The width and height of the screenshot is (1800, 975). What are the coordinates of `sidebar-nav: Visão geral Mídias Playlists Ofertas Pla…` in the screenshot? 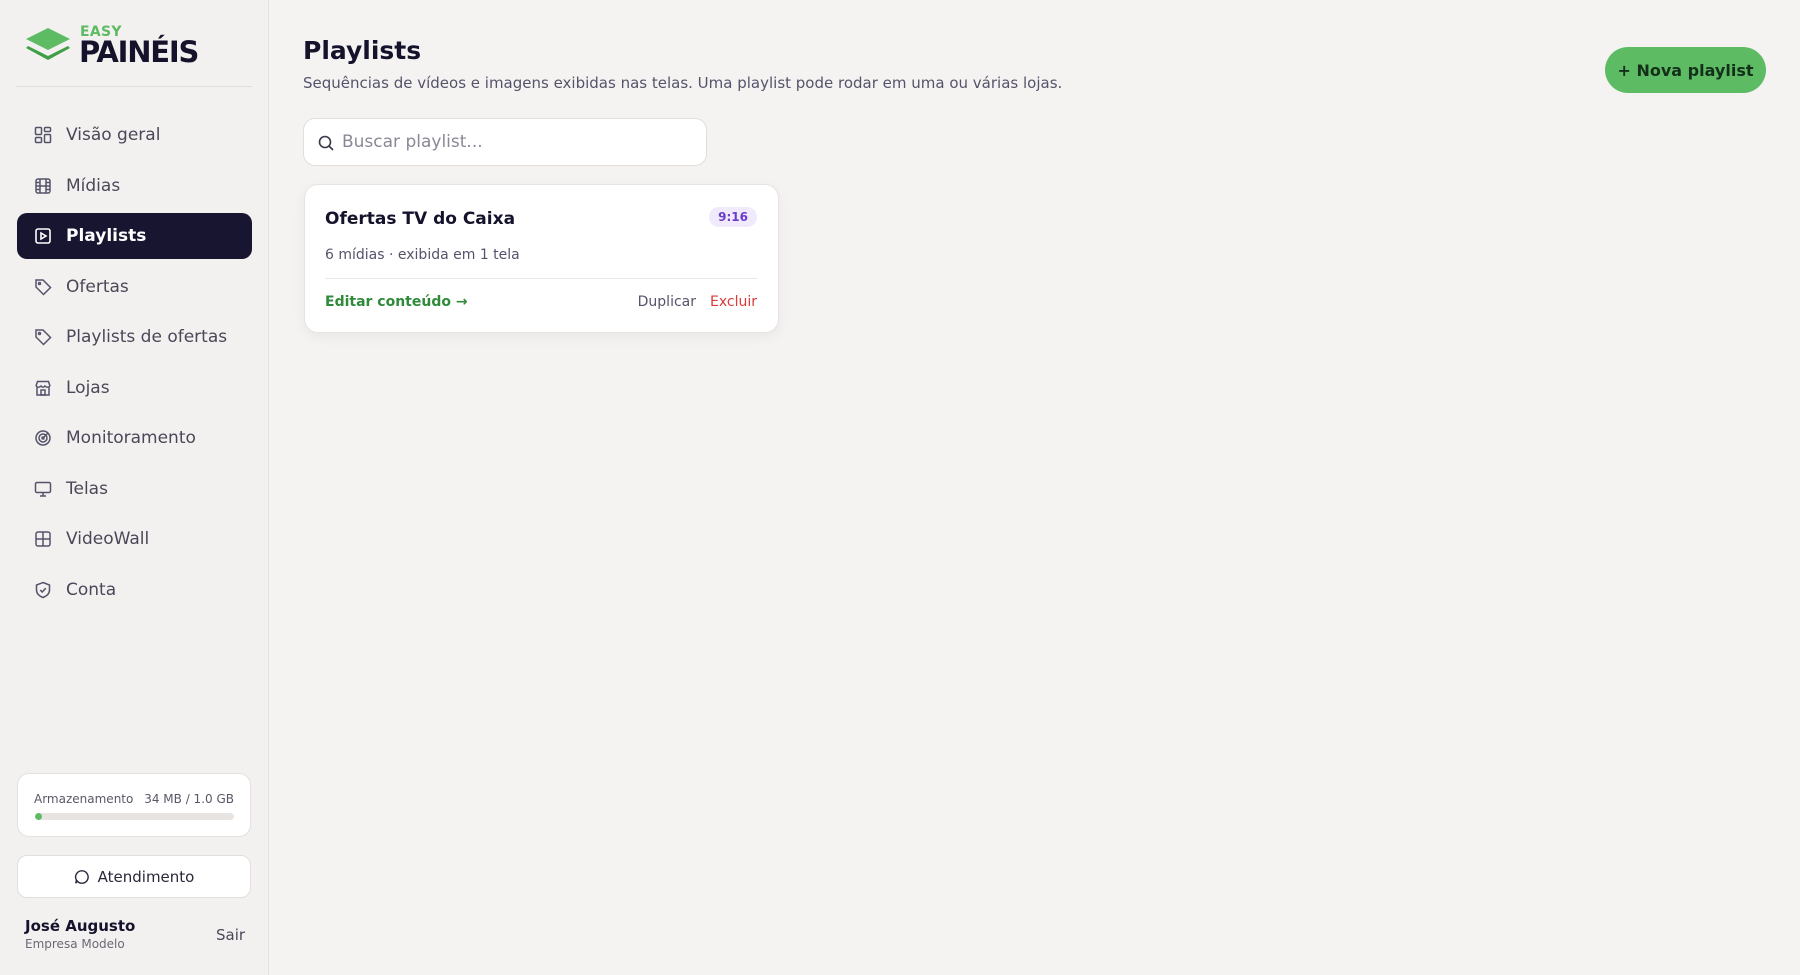 It's located at (134, 364).